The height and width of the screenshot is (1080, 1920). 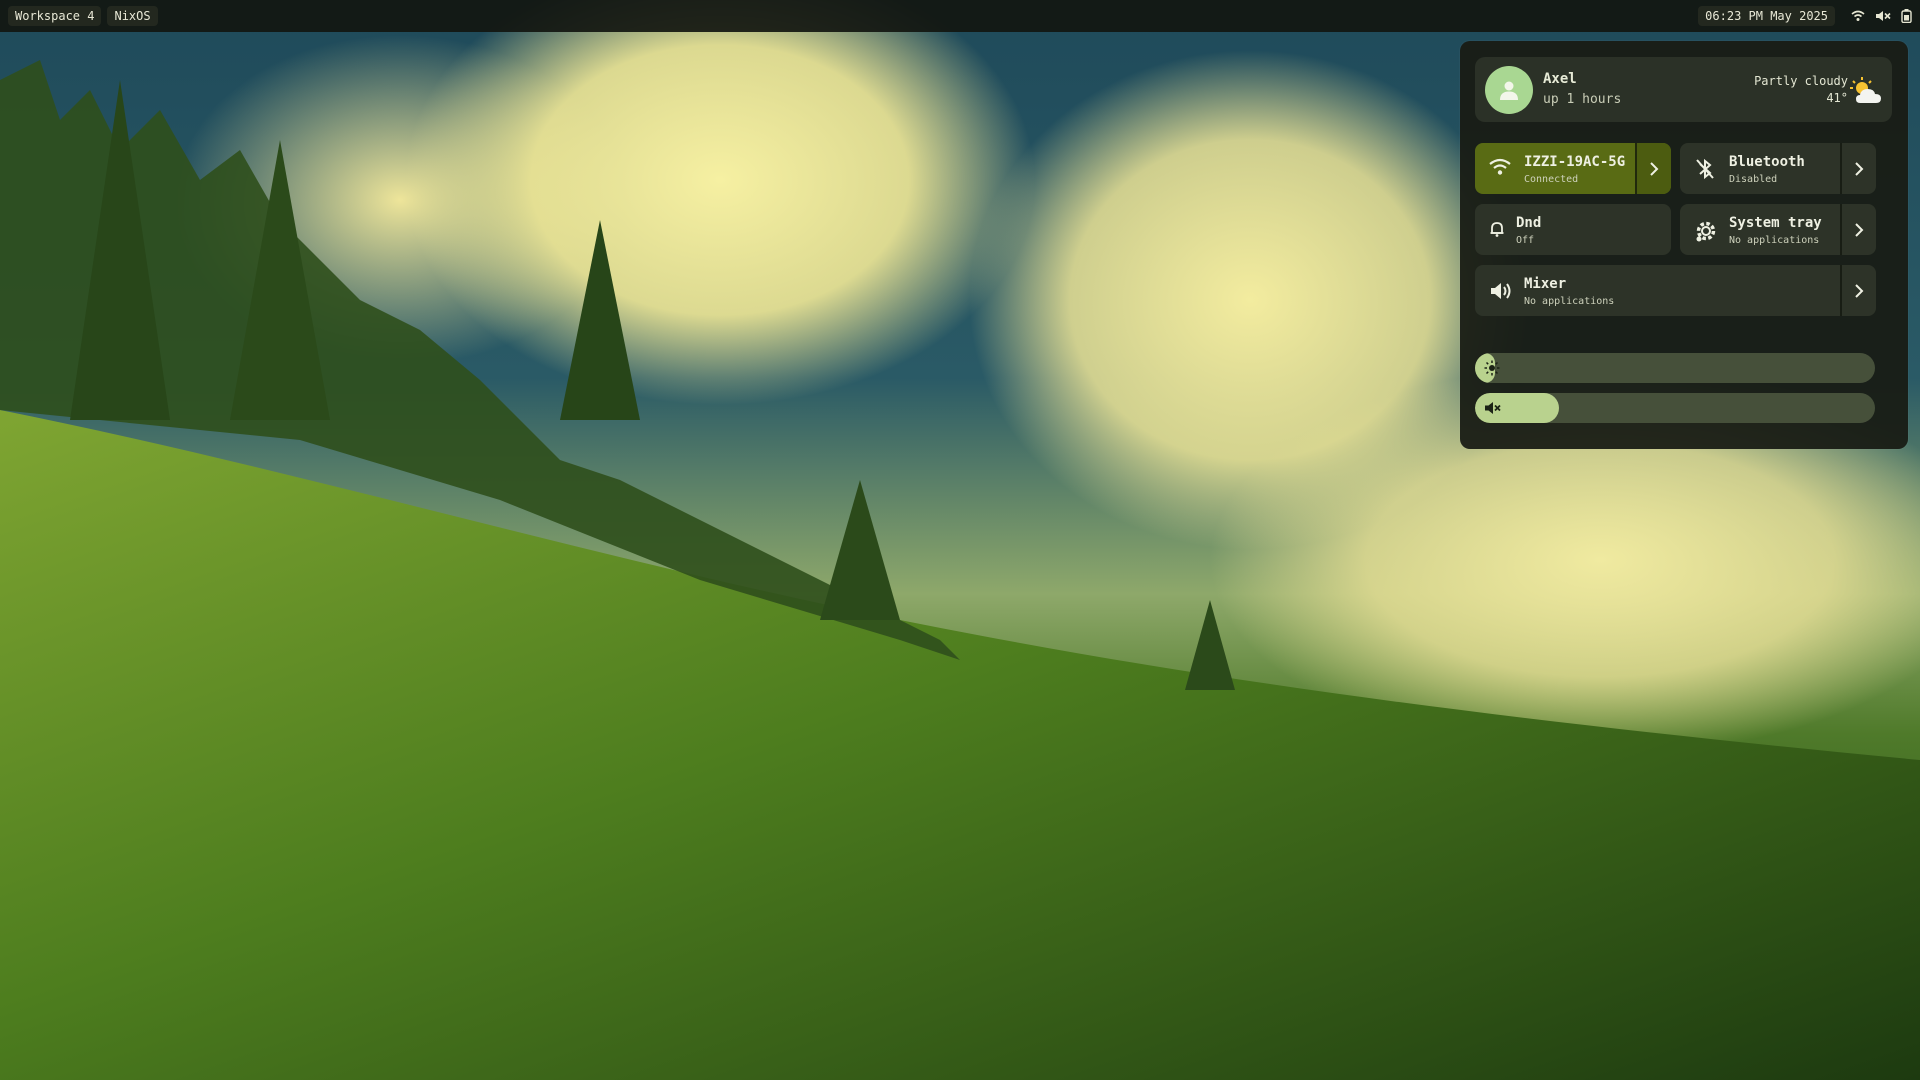 I want to click on avatar, so click(x=1509, y=90).